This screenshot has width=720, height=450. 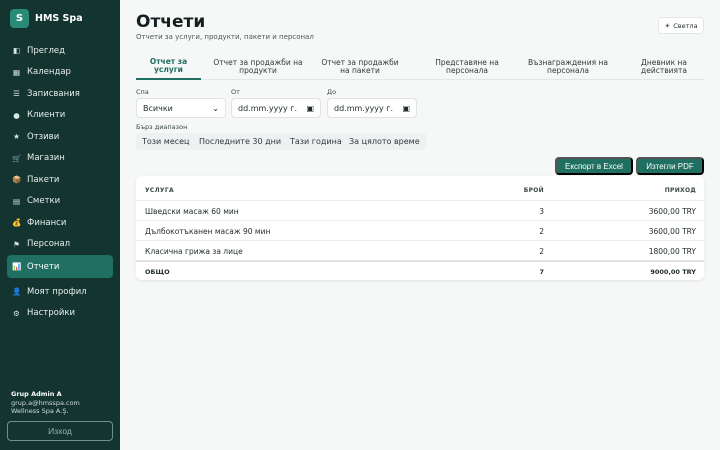 What do you see at coordinates (162, 127) in the screenshot?
I see `quick-range-label: Бърз диапазон` at bounding box center [162, 127].